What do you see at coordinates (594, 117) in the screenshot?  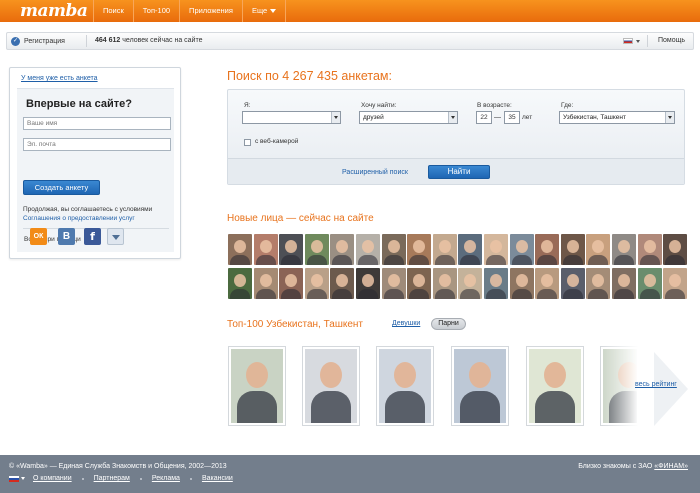 I see `location-value: Узбекистан, Ташкент` at bounding box center [594, 117].